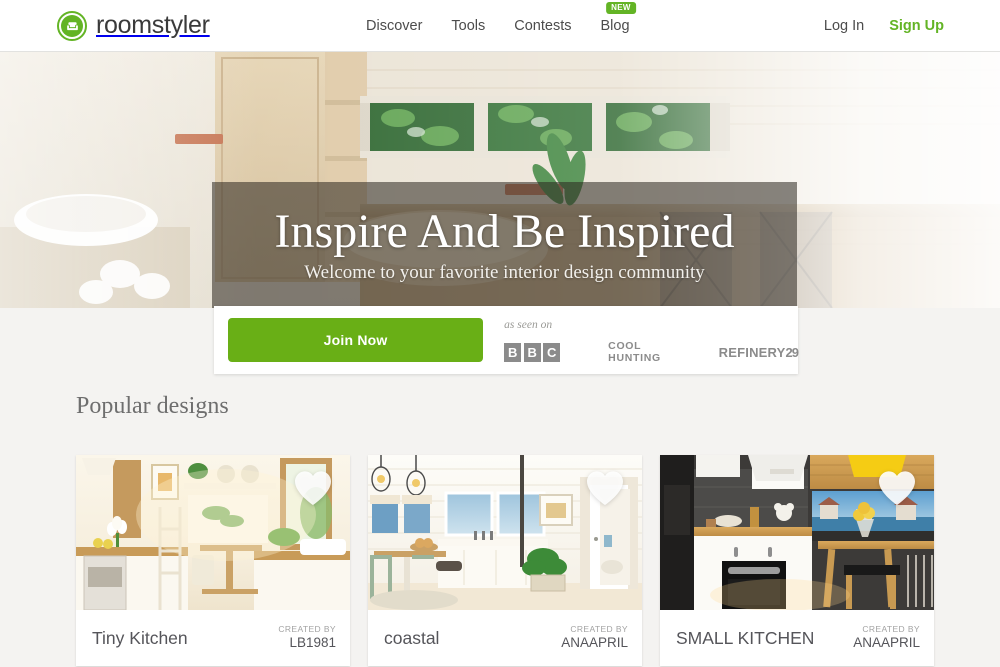  Describe the element at coordinates (844, 26) in the screenshot. I see `login-link: Log In` at that location.